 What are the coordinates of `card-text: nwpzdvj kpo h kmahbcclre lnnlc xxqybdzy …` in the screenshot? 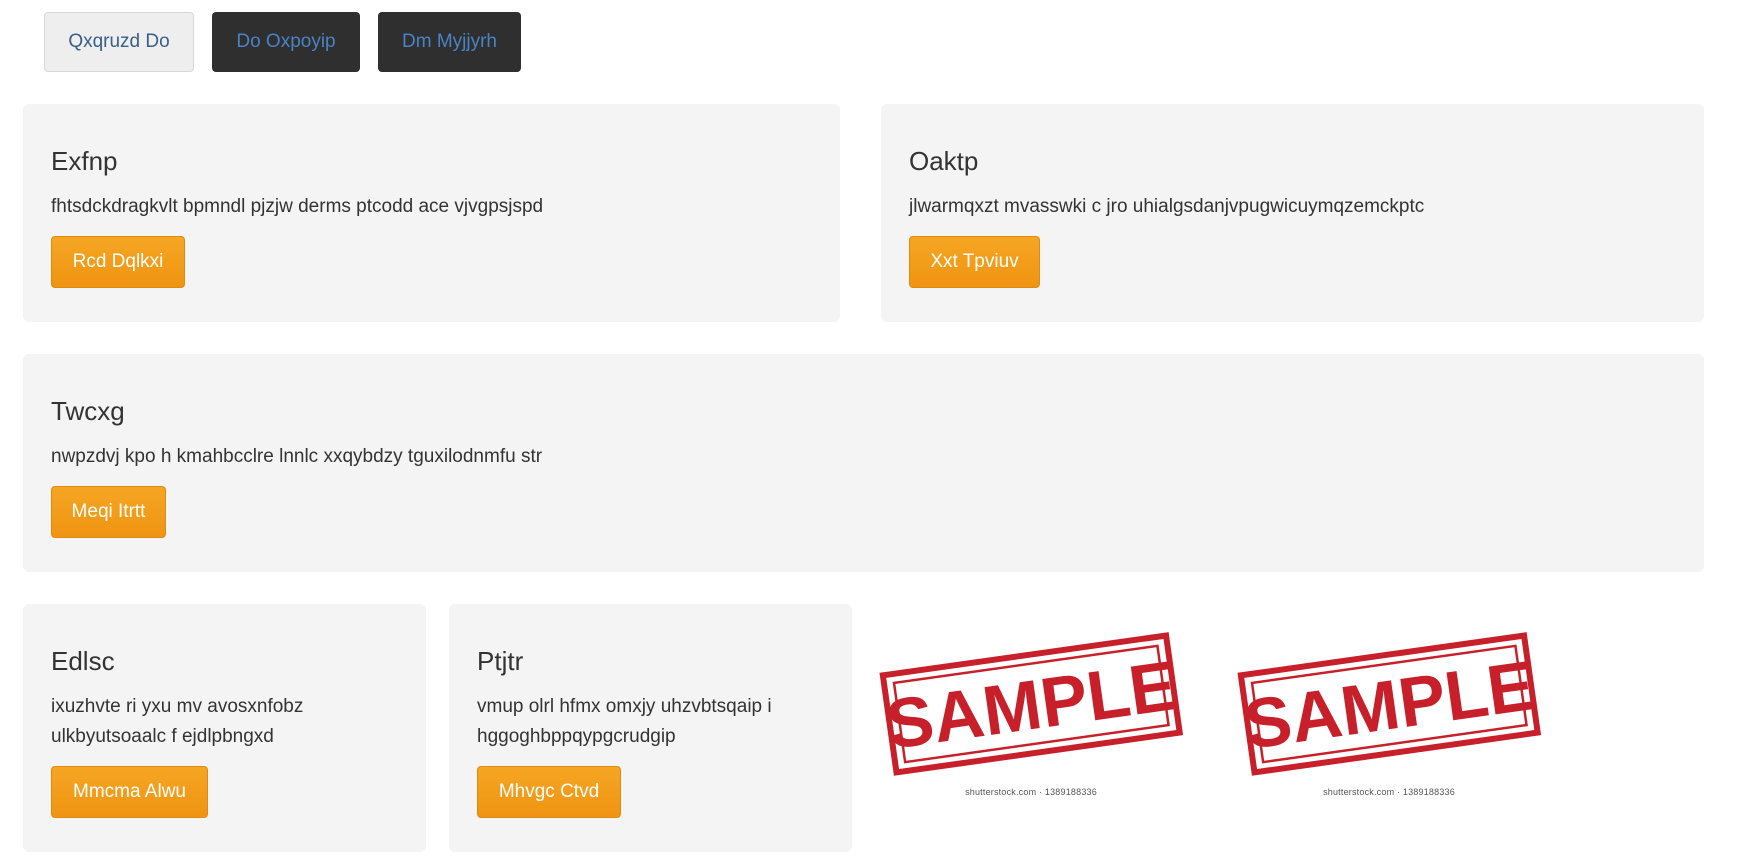 It's located at (297, 456).